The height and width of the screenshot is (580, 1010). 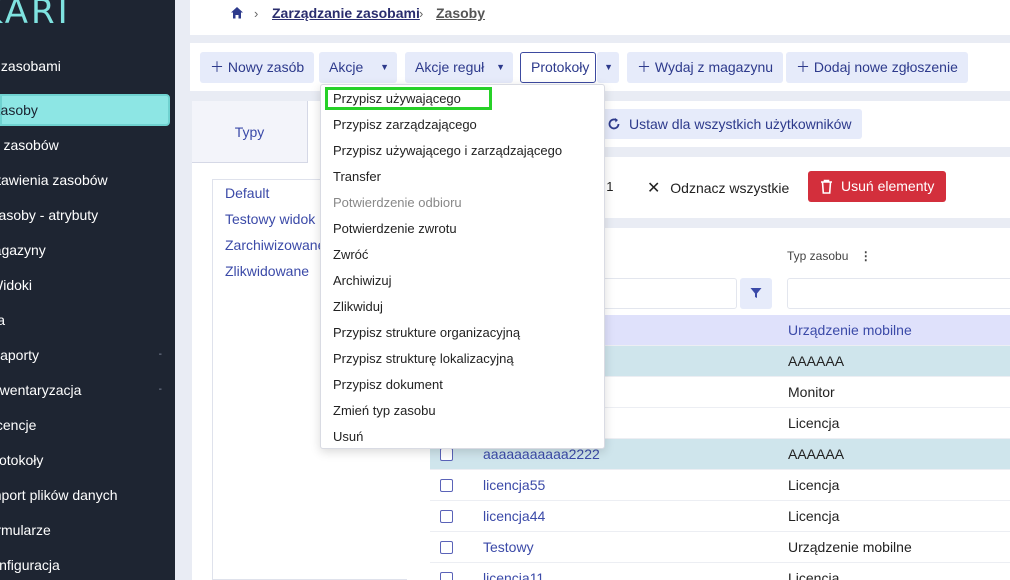 I want to click on breadcrumb-parent-link: Zarządzanie zasobami, so click(x=346, y=13).